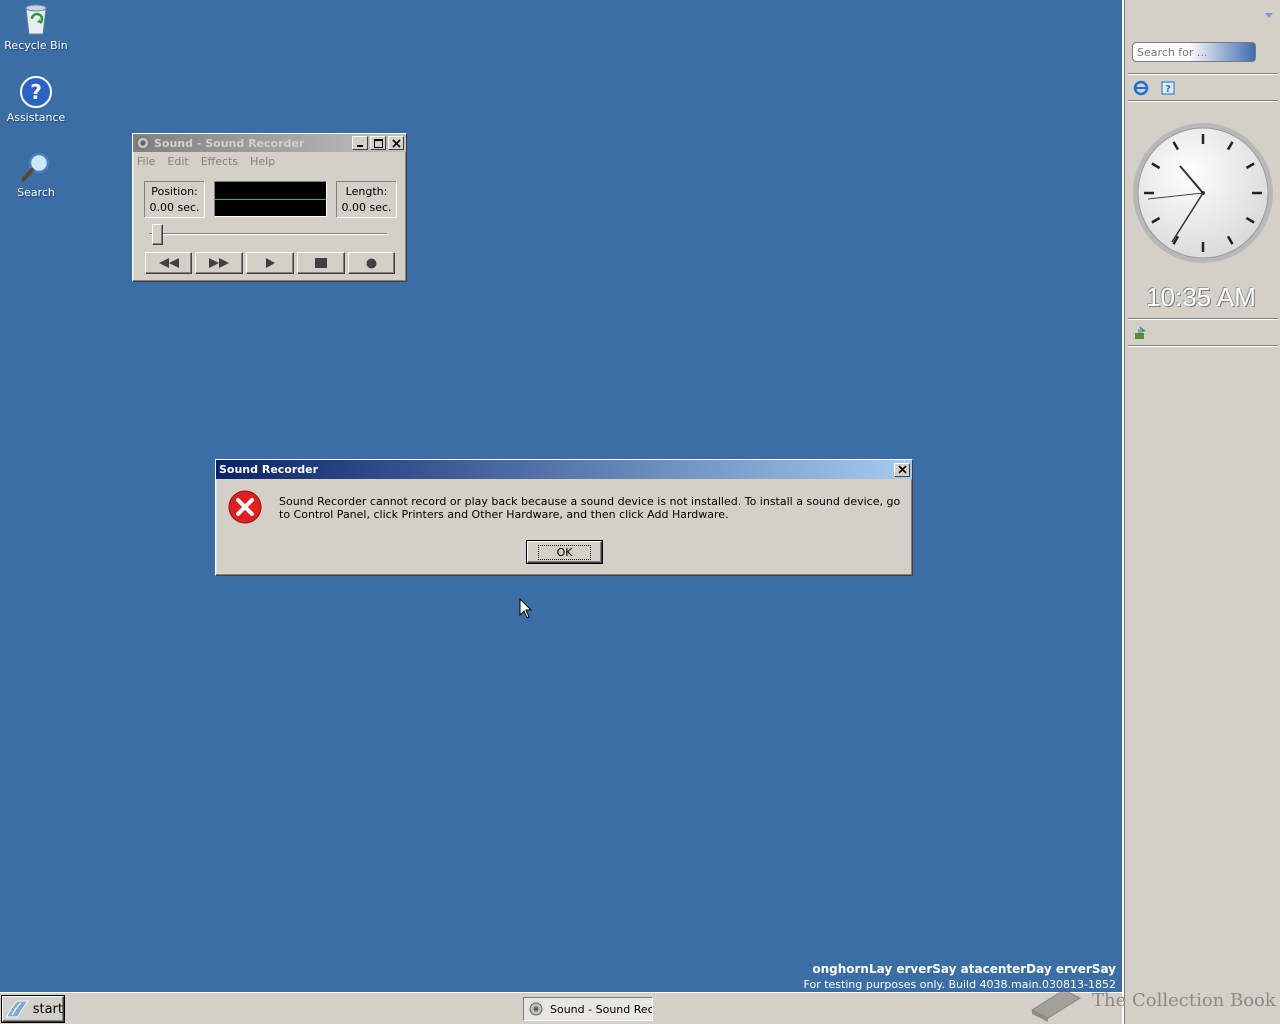 The width and height of the screenshot is (1280, 1024). I want to click on transport-controls, so click(270, 263).